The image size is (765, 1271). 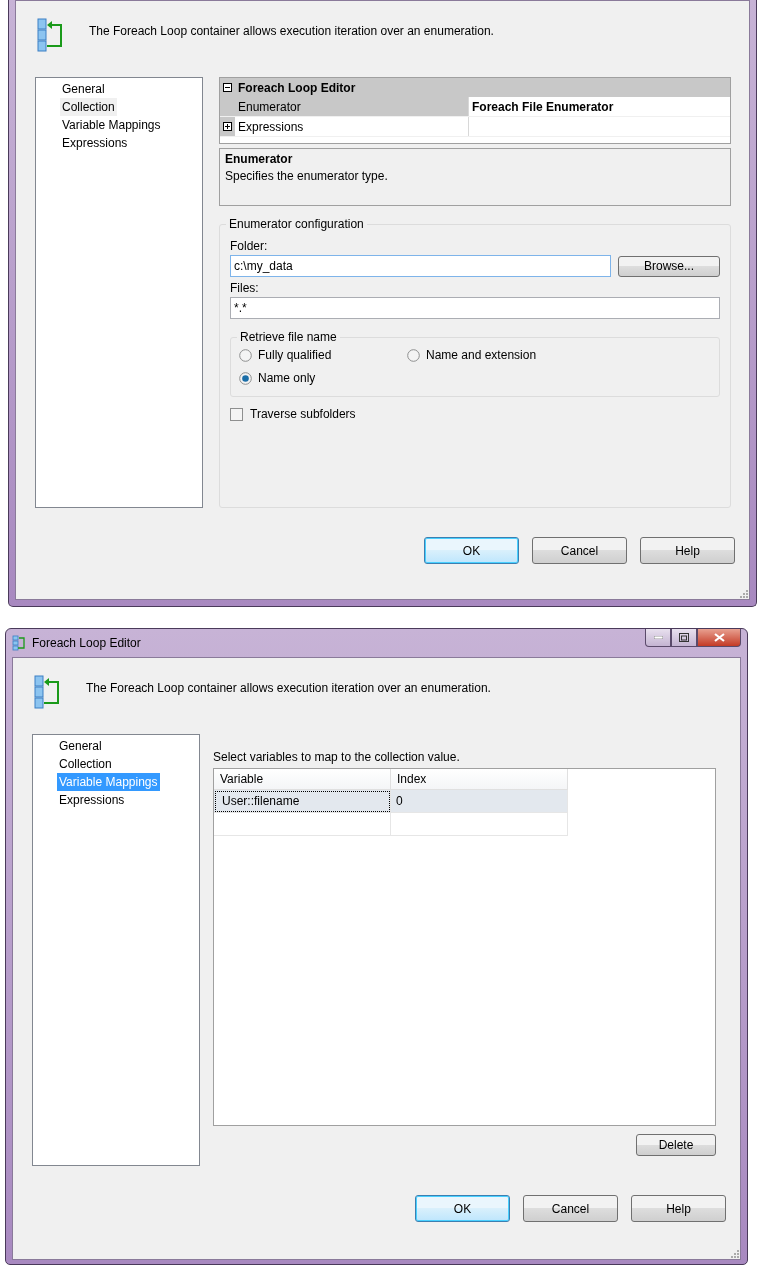 What do you see at coordinates (288, 337) in the screenshot?
I see `group-title: Retrieve file name` at bounding box center [288, 337].